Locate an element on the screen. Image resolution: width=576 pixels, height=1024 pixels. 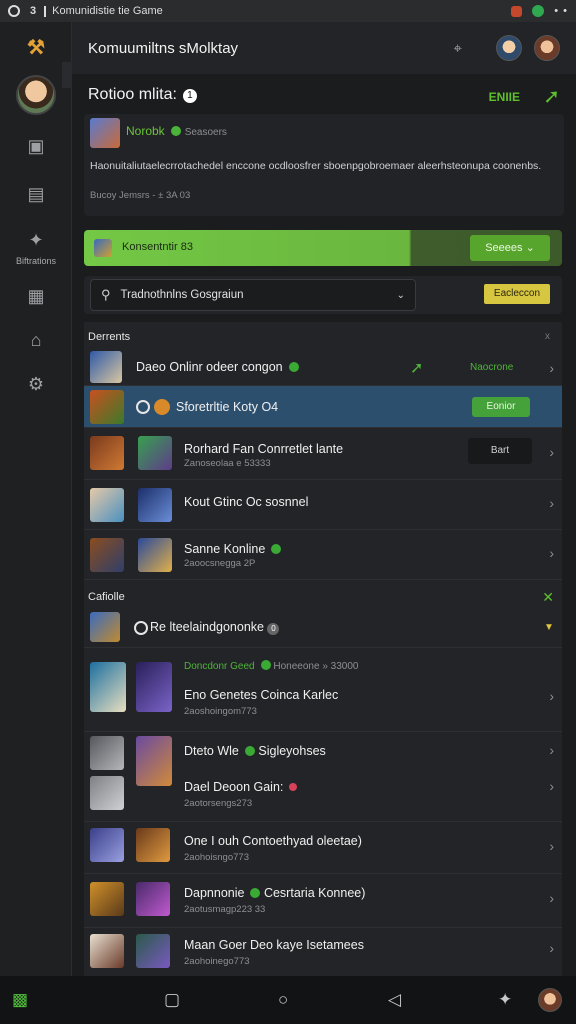
item-tag: Doncdonr Geed Honeeone » 33000 is located at coordinates (271, 666).